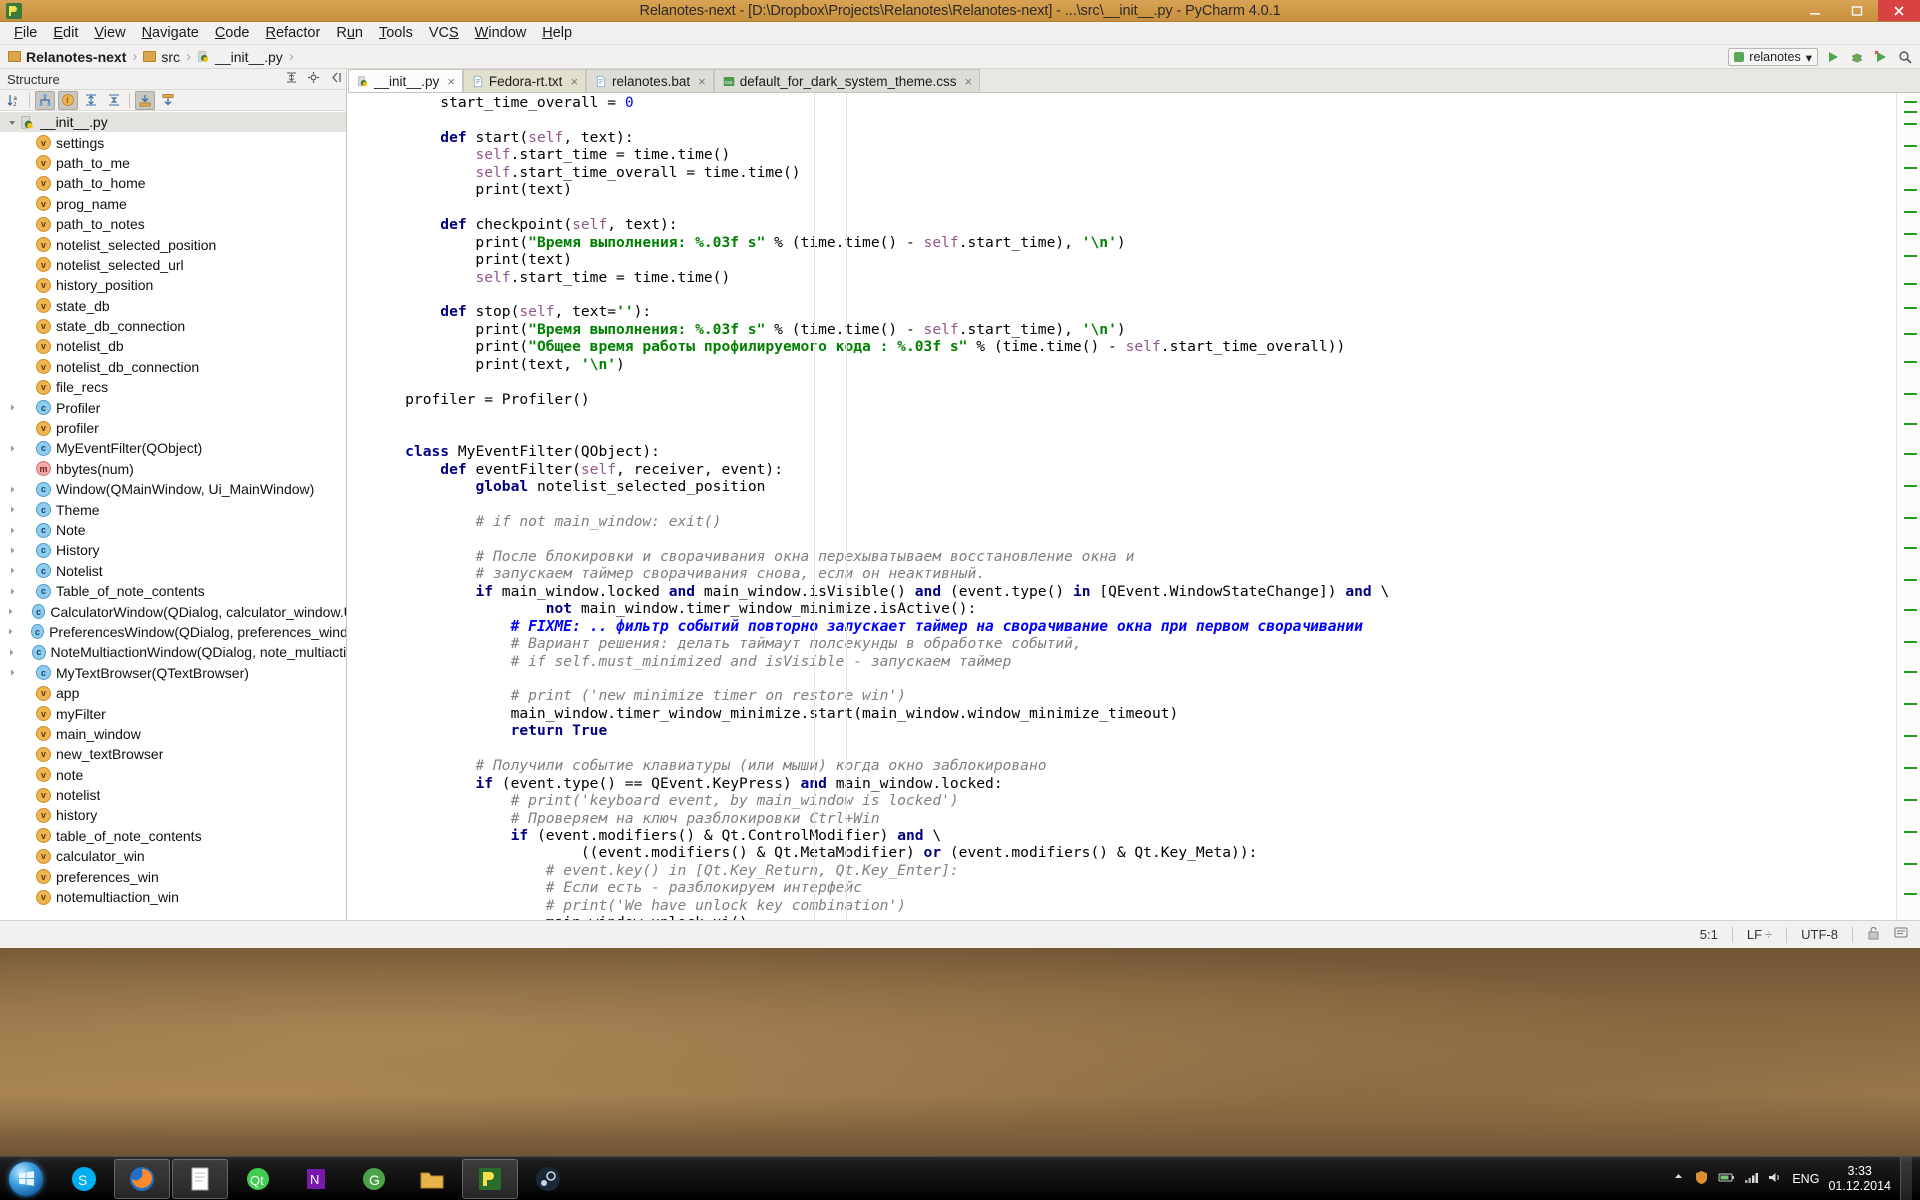  I want to click on structure-item: v prog_name, so click(173, 204).